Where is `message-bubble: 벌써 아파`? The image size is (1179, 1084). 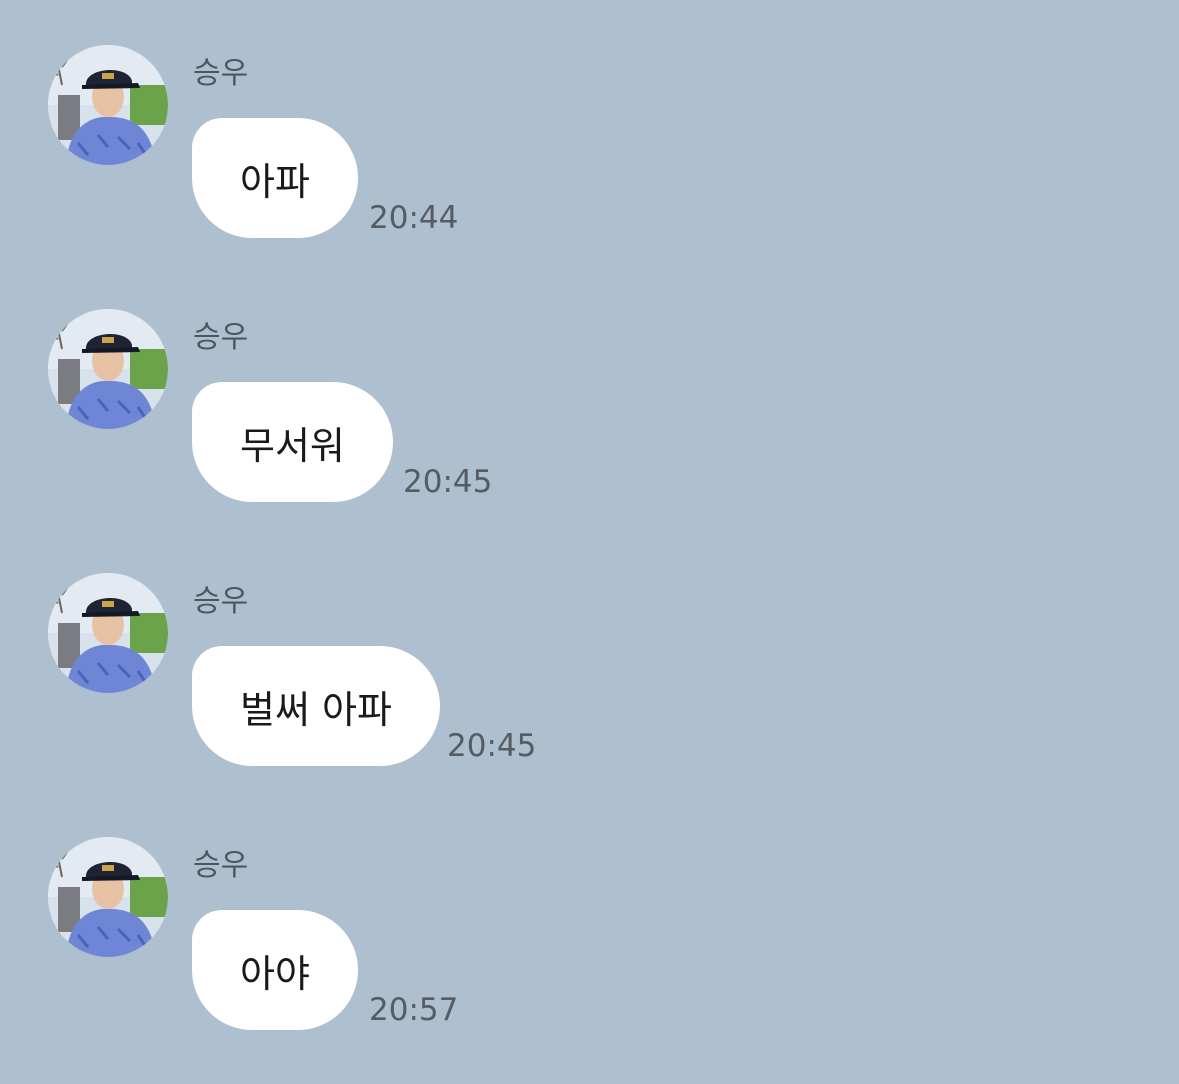 message-bubble: 벌써 아파 is located at coordinates (316, 706).